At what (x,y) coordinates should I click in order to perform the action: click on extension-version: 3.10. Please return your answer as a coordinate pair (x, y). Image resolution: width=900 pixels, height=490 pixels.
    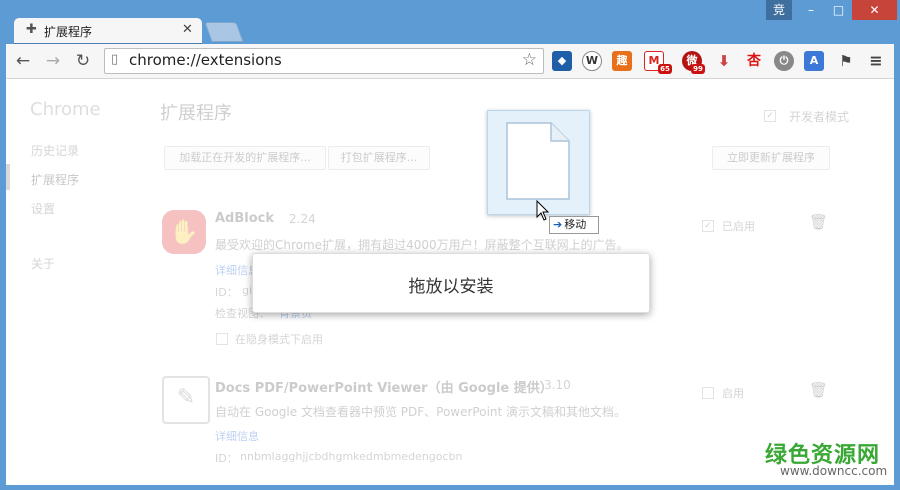
    Looking at the image, I should click on (557, 385).